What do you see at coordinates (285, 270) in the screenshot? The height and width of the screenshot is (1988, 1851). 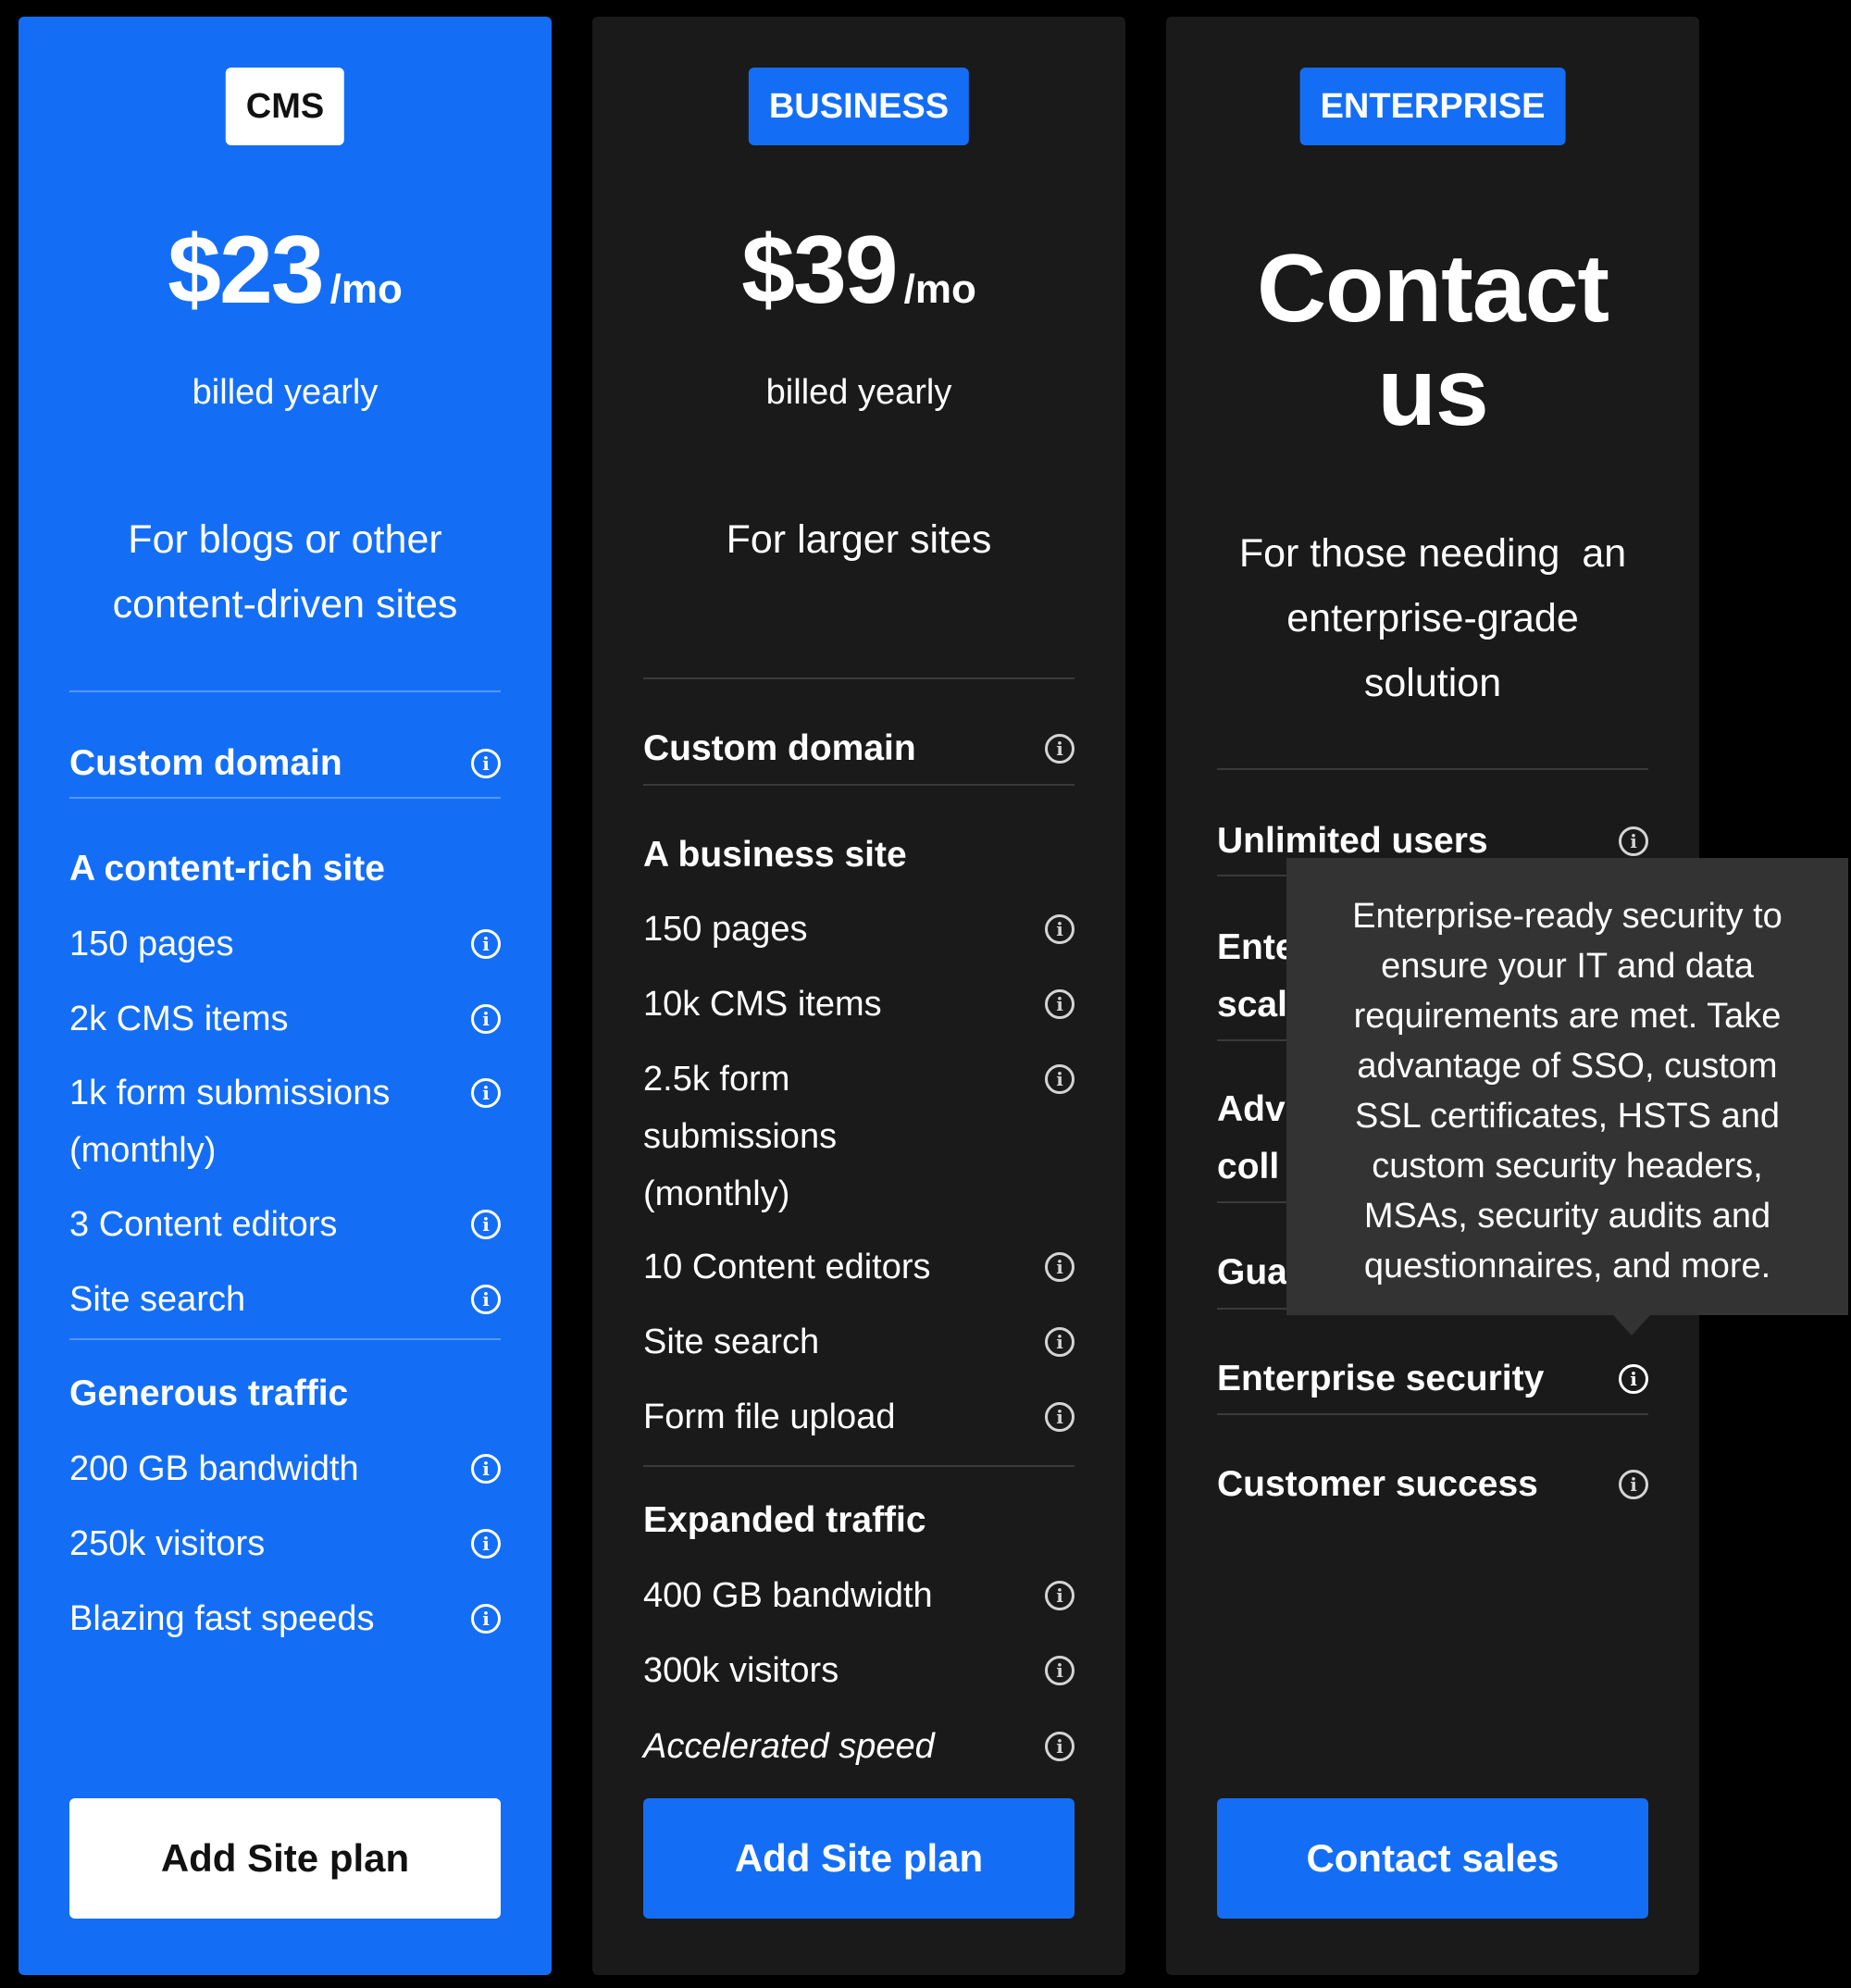 I see `plan-price: $23/mo` at bounding box center [285, 270].